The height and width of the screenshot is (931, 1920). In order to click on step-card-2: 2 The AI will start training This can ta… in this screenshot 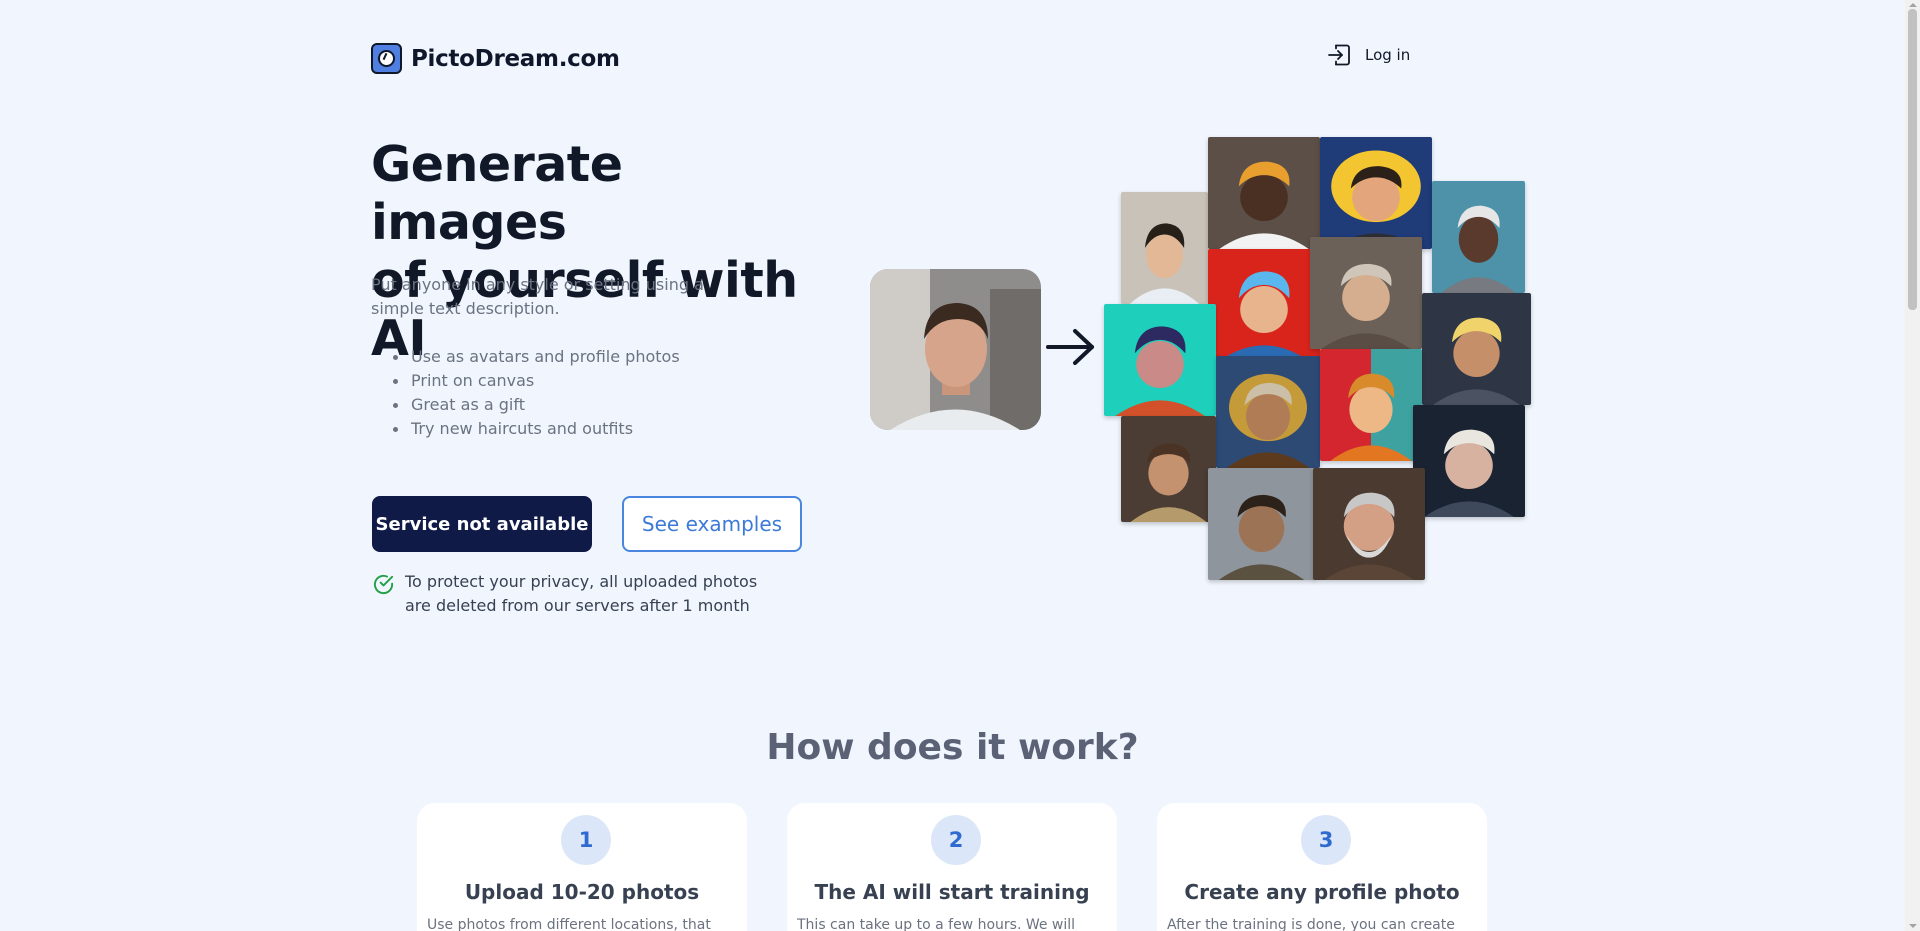, I will do `click(952, 867)`.